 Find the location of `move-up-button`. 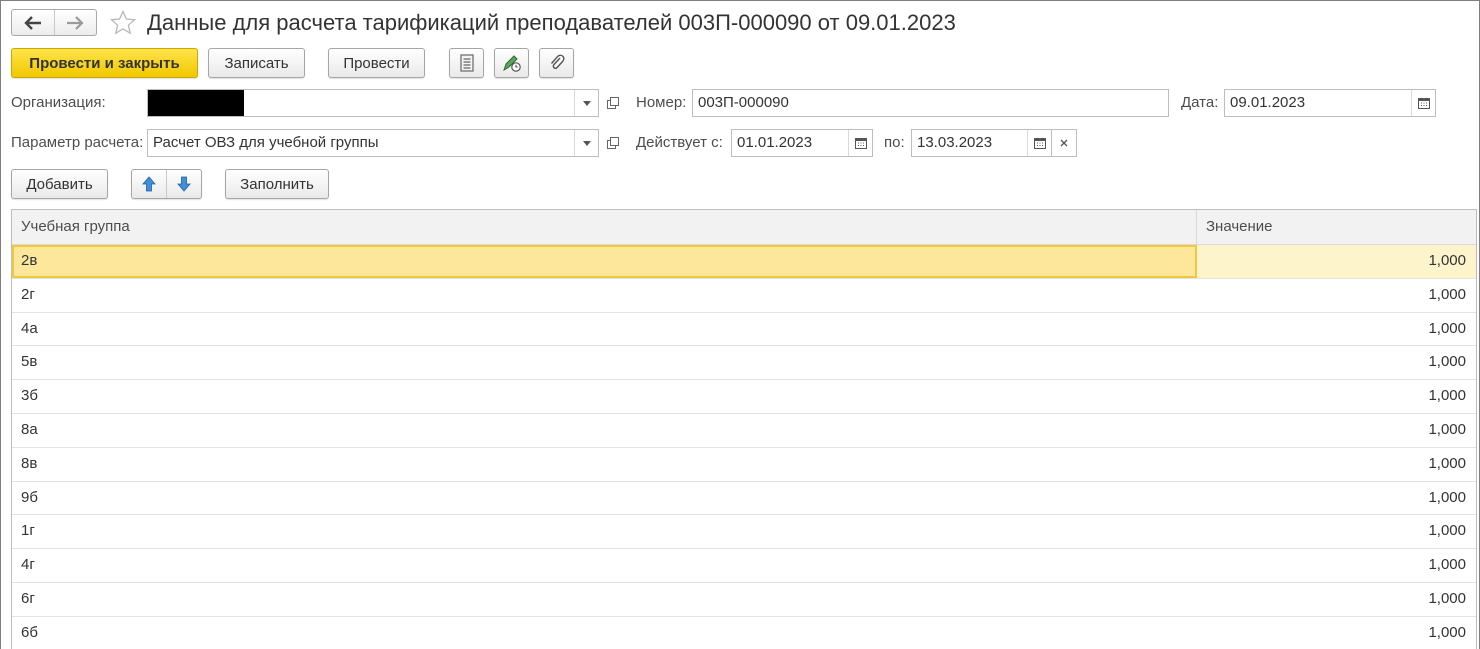

move-up-button is located at coordinates (149, 184).